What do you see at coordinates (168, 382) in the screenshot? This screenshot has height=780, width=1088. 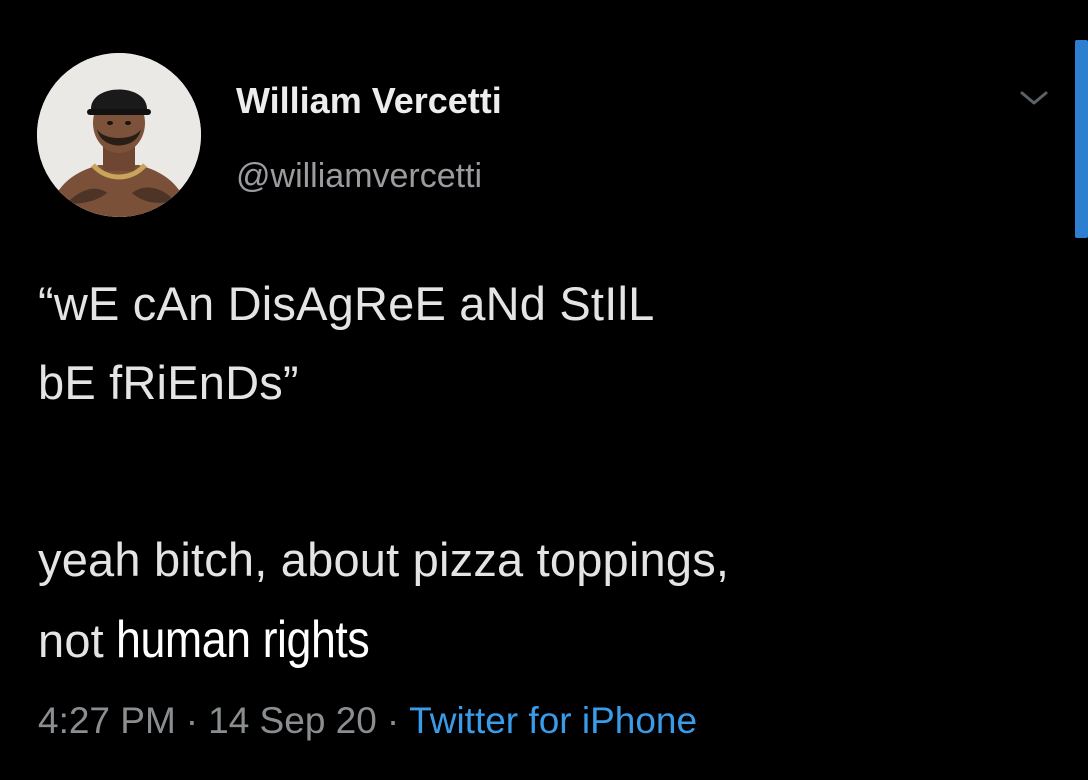 I see `tweet-text-line: bE fRiEnDs”` at bounding box center [168, 382].